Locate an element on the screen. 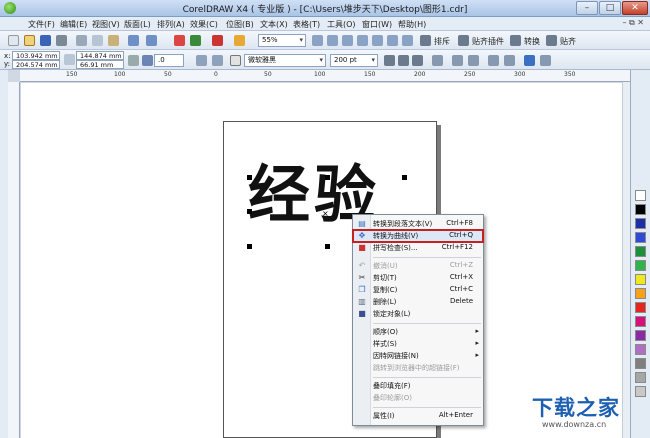 This screenshot has width=650, height=438. zoom-in-icon is located at coordinates (317, 40).